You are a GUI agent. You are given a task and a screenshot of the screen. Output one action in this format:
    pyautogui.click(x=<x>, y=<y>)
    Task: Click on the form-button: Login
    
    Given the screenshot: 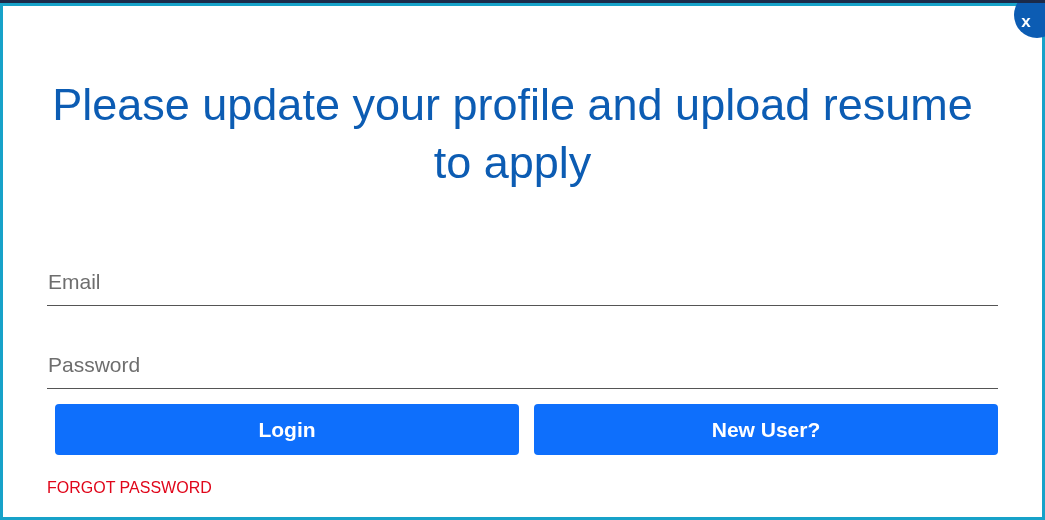 What is the action you would take?
    pyautogui.click(x=287, y=429)
    